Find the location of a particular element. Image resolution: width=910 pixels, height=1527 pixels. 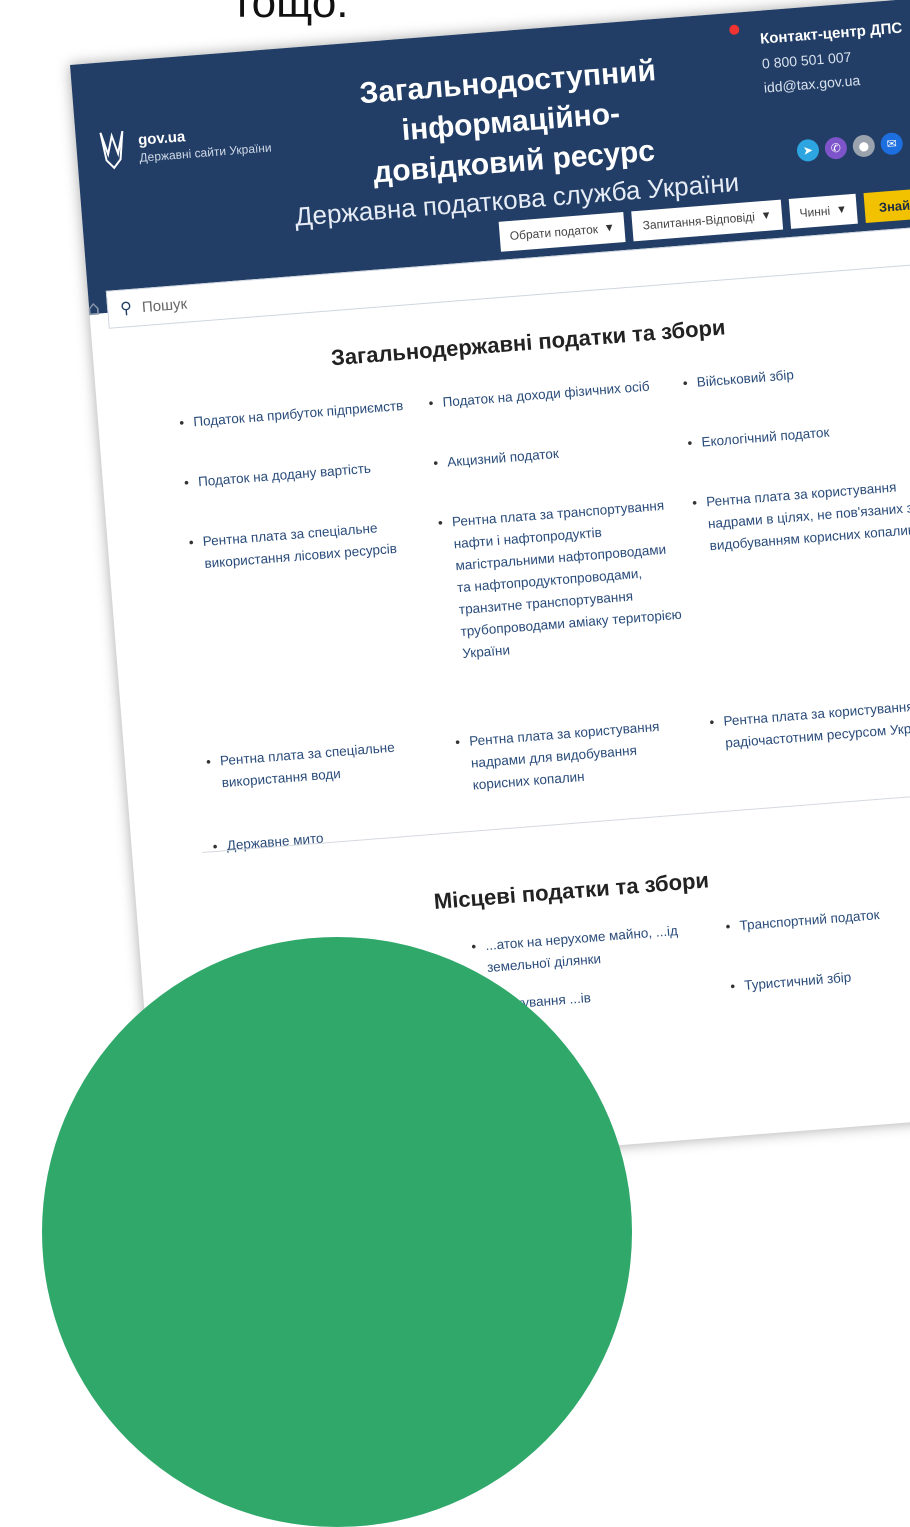

status-select: Чинні ▼ is located at coordinates (823, 211).